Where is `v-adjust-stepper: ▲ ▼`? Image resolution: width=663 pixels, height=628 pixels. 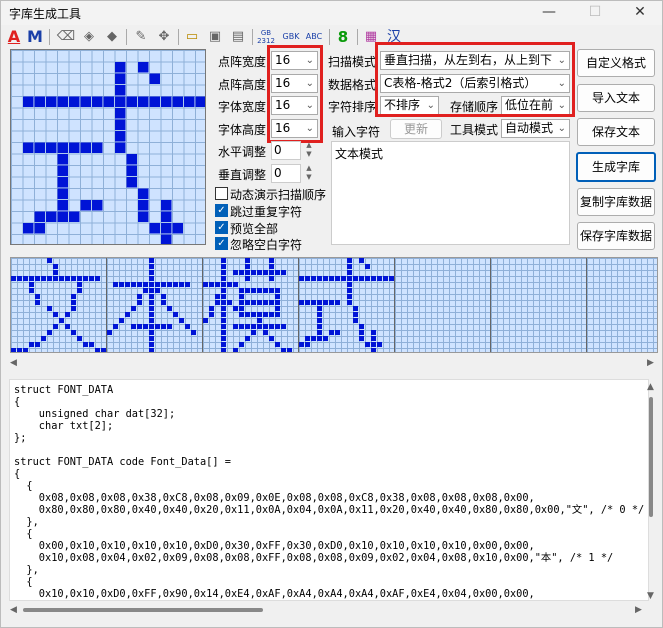
v-adjust-stepper: ▲ ▼ is located at coordinates (309, 173).